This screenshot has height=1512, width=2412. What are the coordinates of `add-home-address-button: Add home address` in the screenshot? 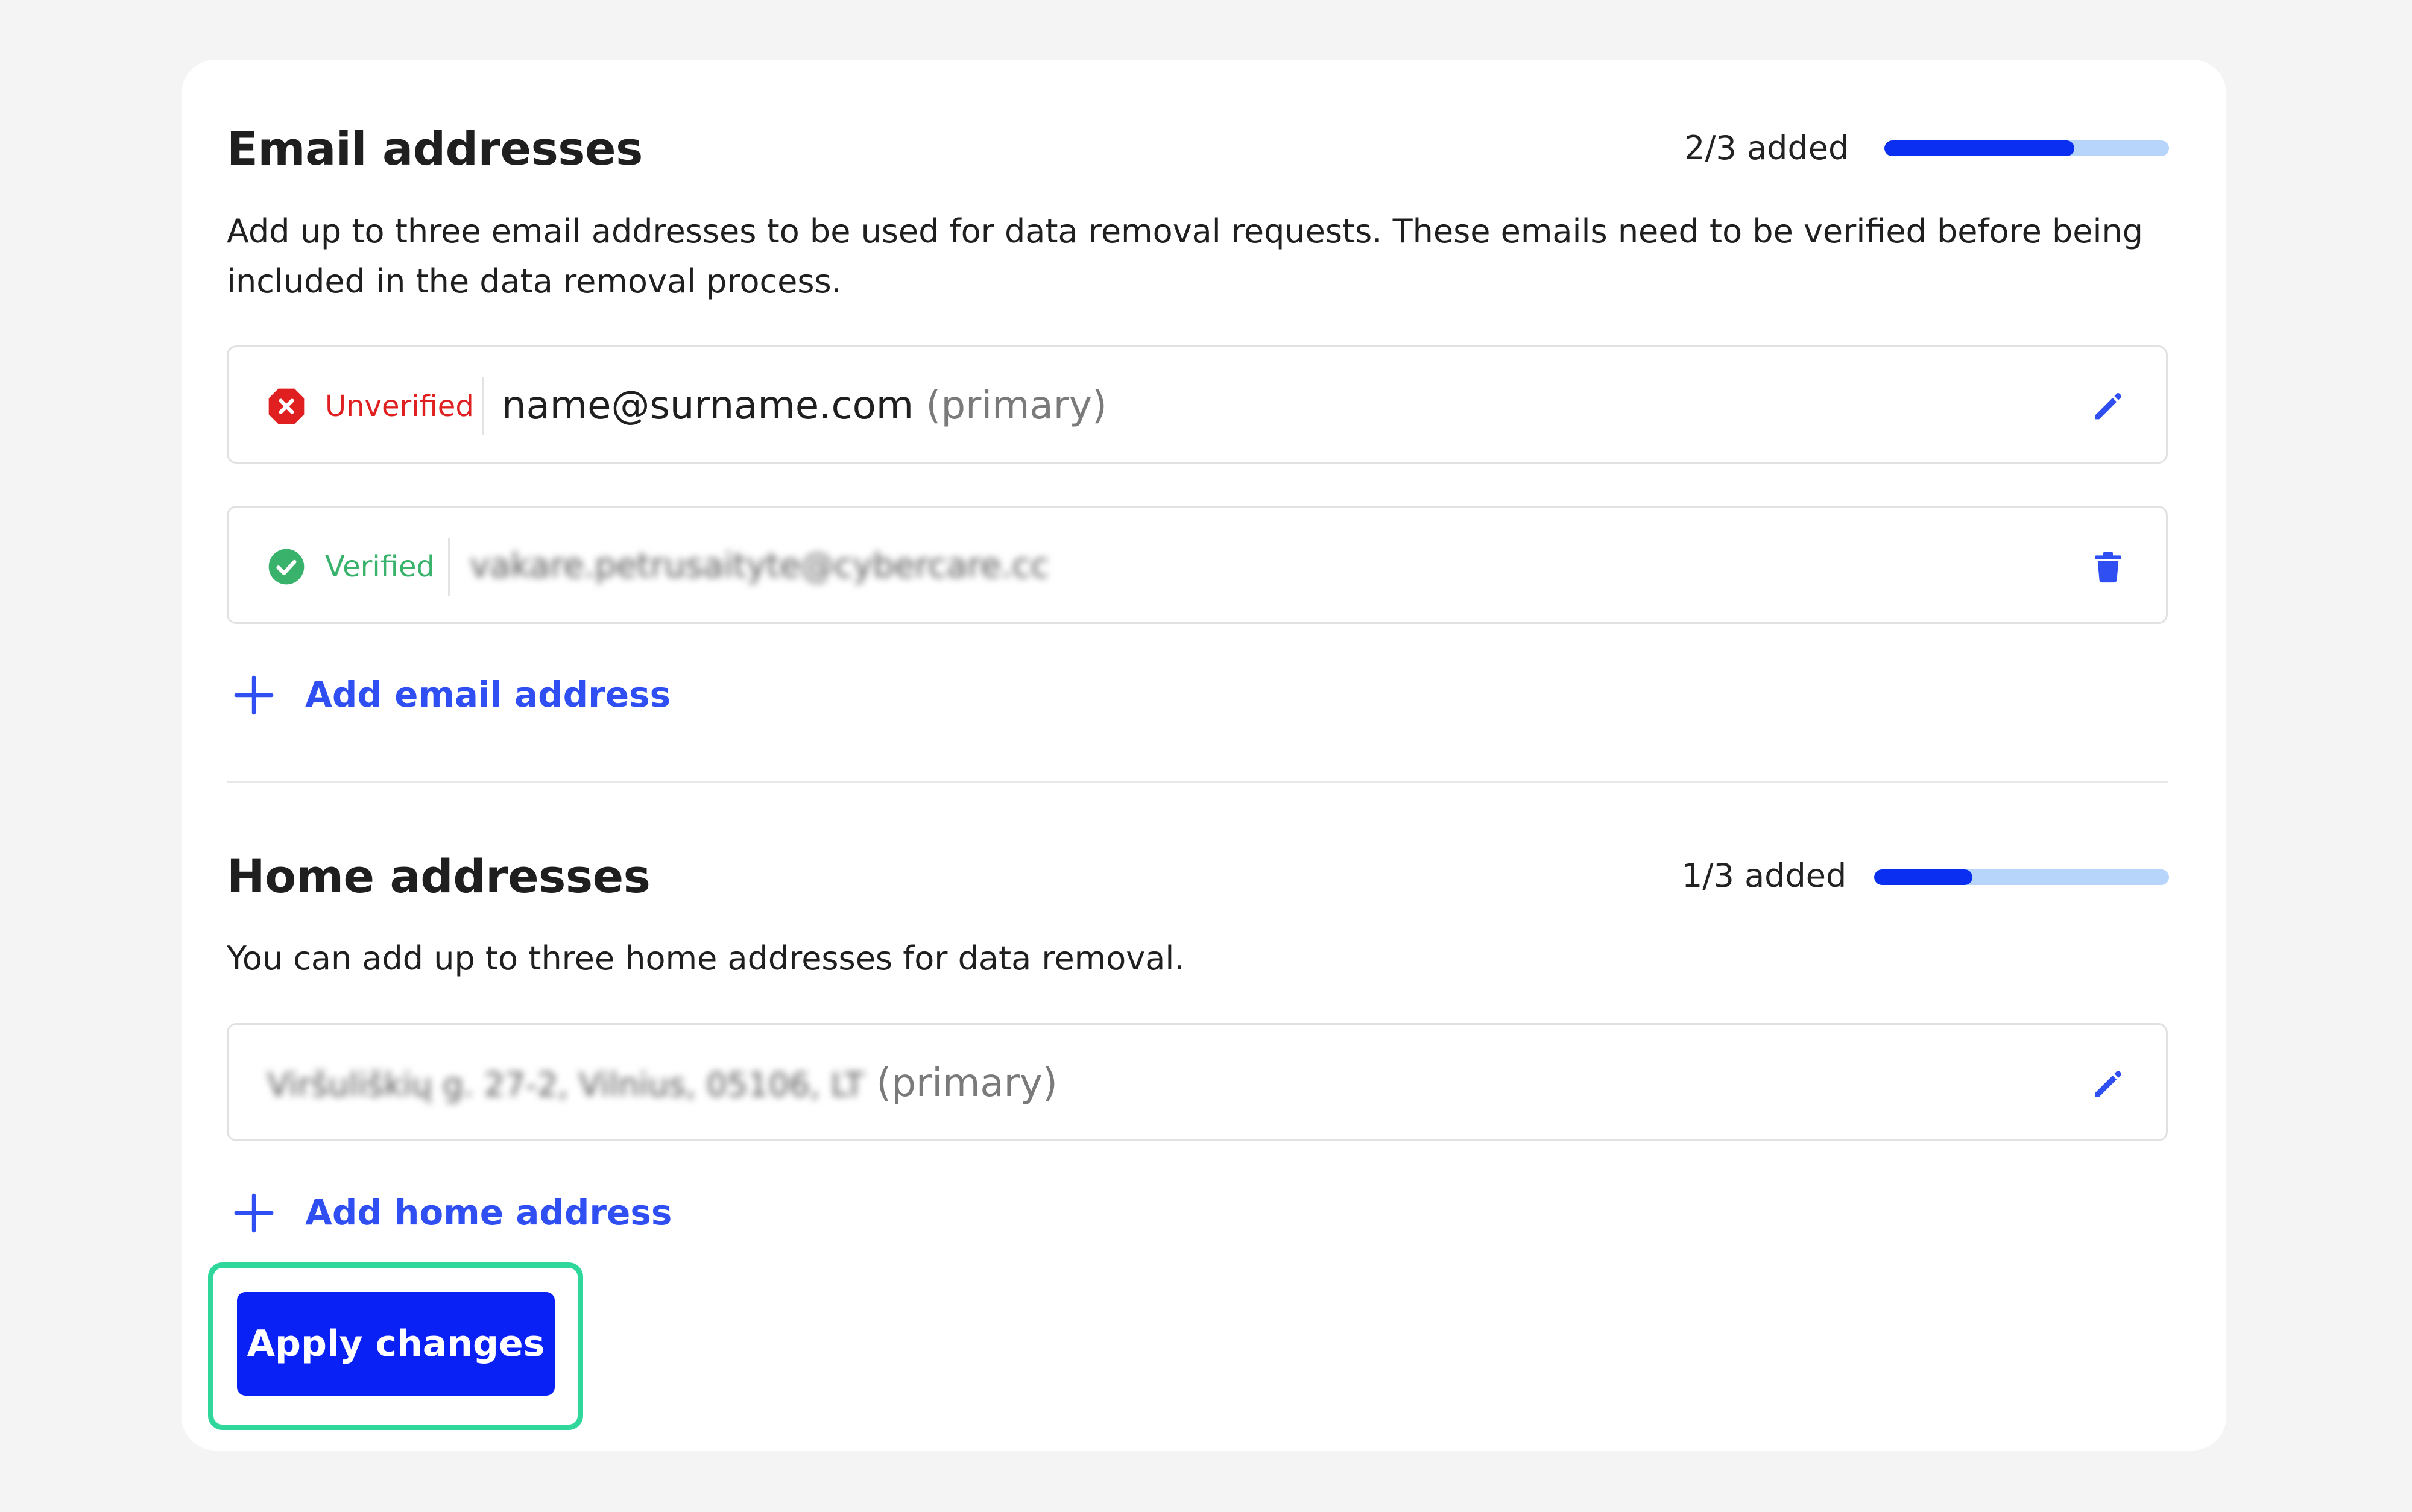 It's located at (452, 1212).